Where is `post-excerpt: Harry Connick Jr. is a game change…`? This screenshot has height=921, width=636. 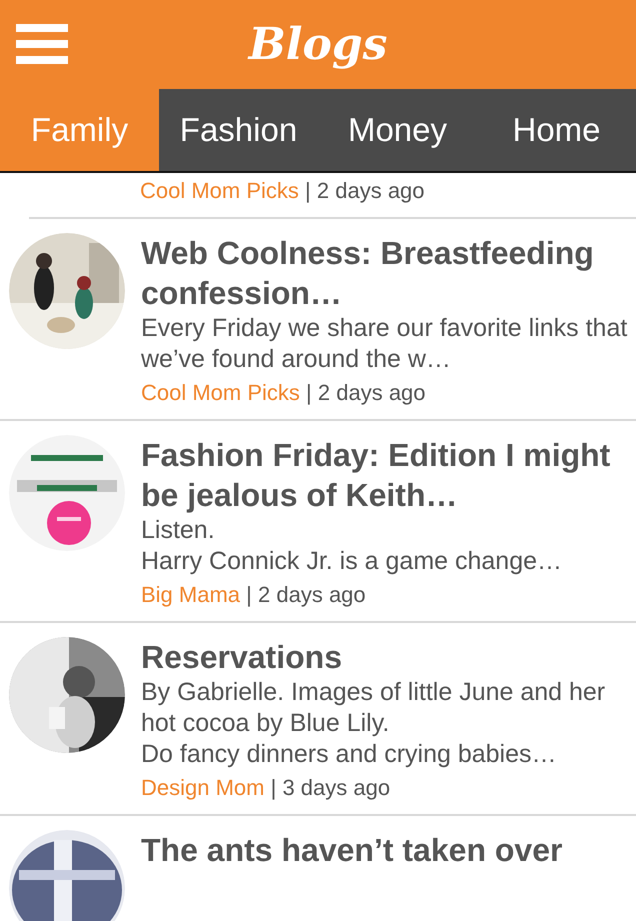 post-excerpt: Harry Connick Jr. is a game change… is located at coordinates (352, 561).